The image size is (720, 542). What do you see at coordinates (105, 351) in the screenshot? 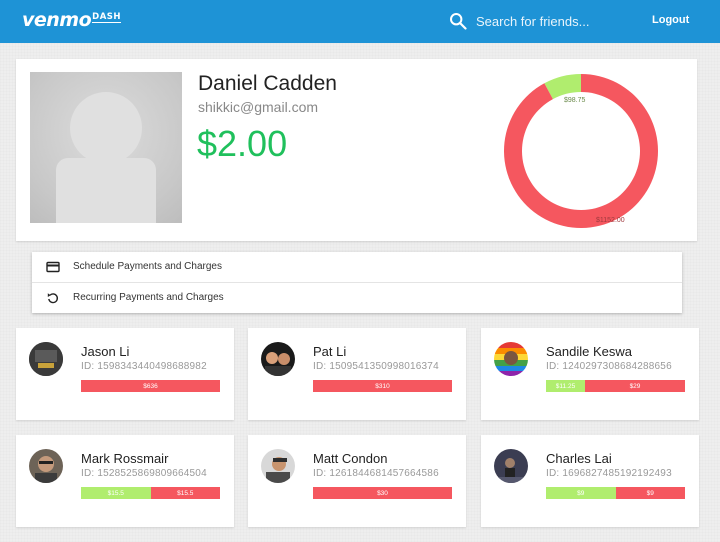
I see `friend-name: Jason Li` at bounding box center [105, 351].